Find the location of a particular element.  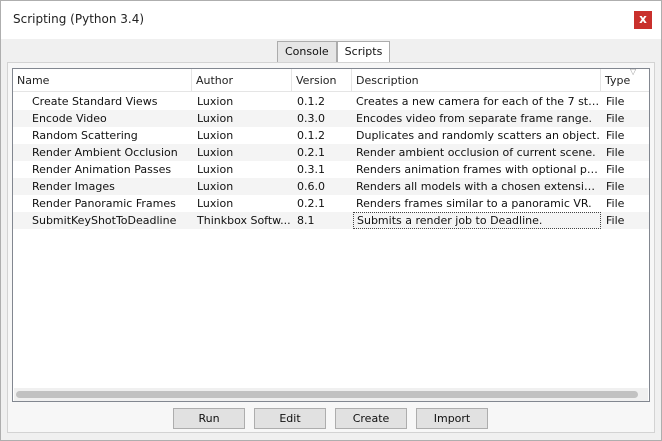

cell-description: Submits a render job to Deadline. is located at coordinates (477, 220).